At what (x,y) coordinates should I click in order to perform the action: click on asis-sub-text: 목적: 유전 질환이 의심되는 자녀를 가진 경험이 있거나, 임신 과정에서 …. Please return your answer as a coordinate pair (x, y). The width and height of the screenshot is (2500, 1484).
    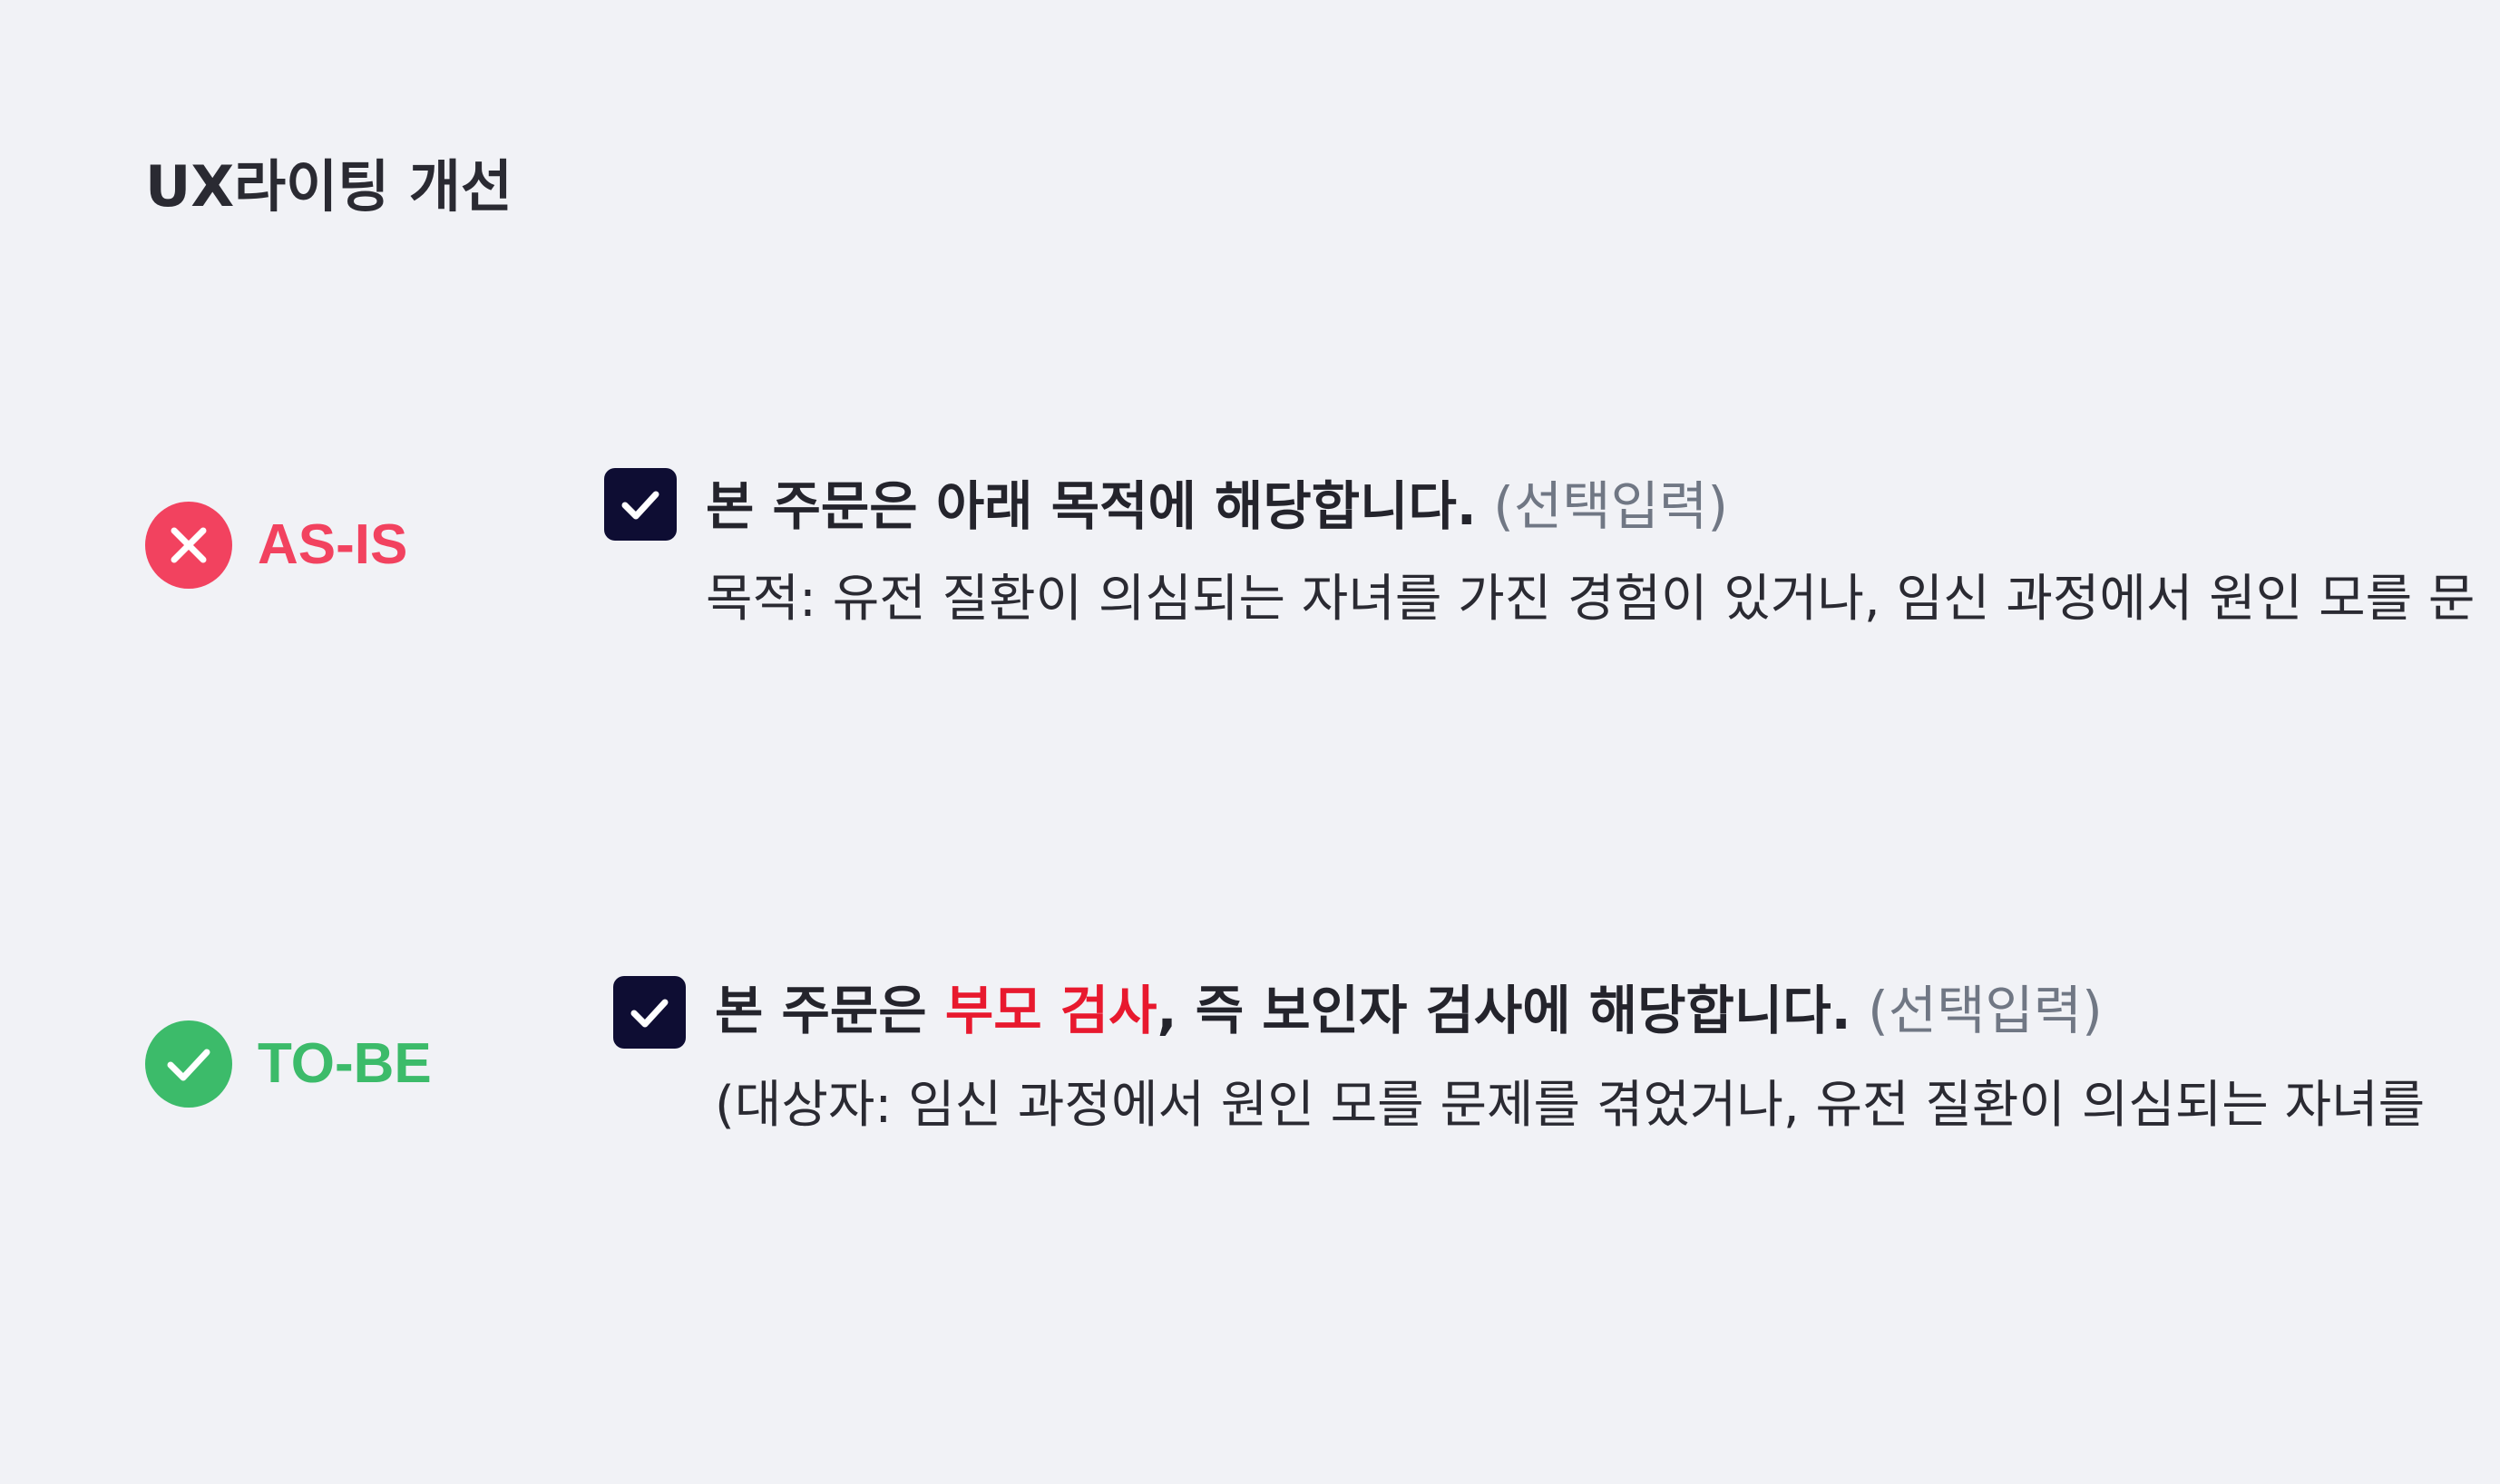
    Looking at the image, I should click on (1591, 599).